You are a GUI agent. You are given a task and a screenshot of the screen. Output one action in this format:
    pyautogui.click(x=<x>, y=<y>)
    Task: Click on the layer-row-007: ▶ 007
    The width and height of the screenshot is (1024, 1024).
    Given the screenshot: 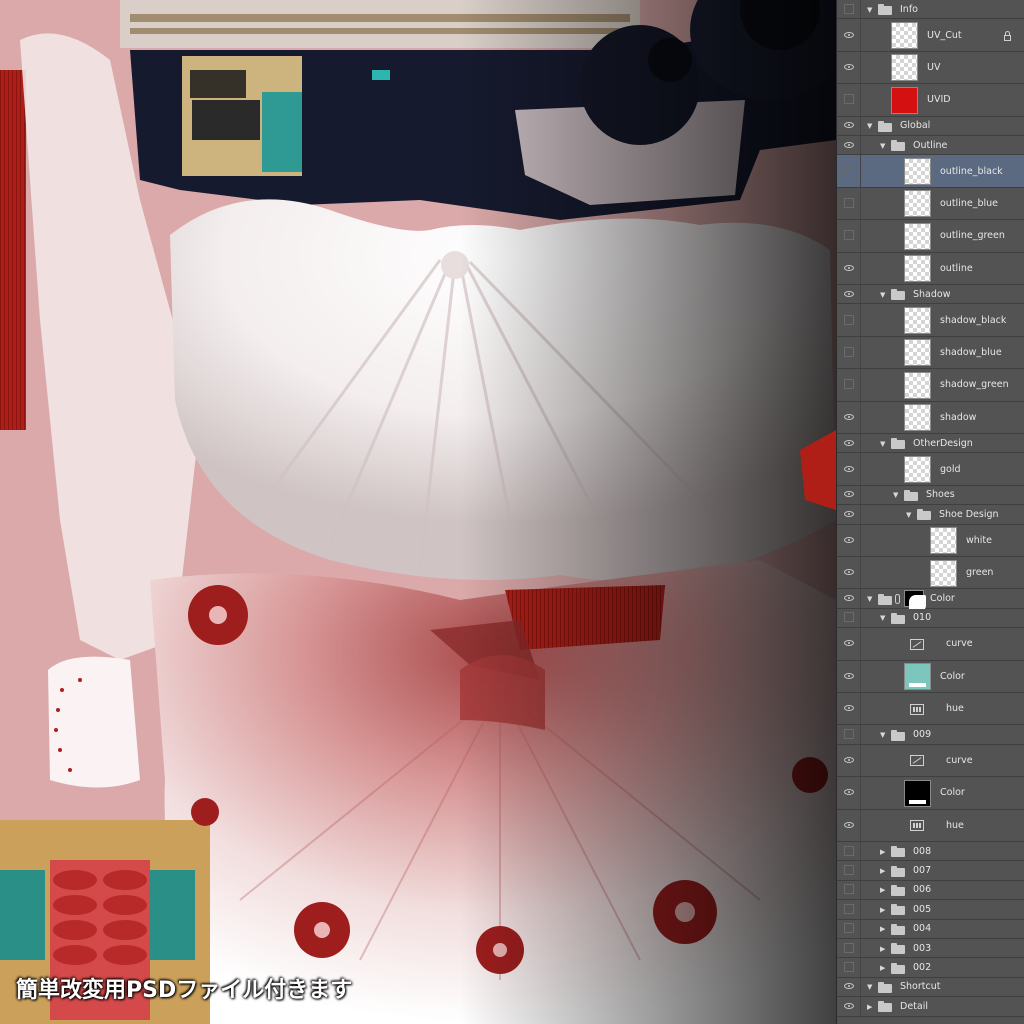 What is the action you would take?
    pyautogui.click(x=930, y=871)
    